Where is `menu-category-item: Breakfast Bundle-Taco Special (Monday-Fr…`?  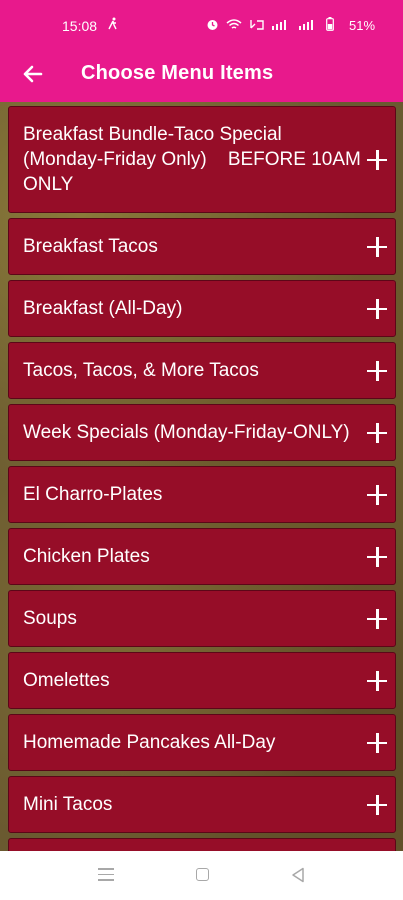
menu-category-item: Breakfast Bundle-Taco Special (Monday-Fr… is located at coordinates (202, 159).